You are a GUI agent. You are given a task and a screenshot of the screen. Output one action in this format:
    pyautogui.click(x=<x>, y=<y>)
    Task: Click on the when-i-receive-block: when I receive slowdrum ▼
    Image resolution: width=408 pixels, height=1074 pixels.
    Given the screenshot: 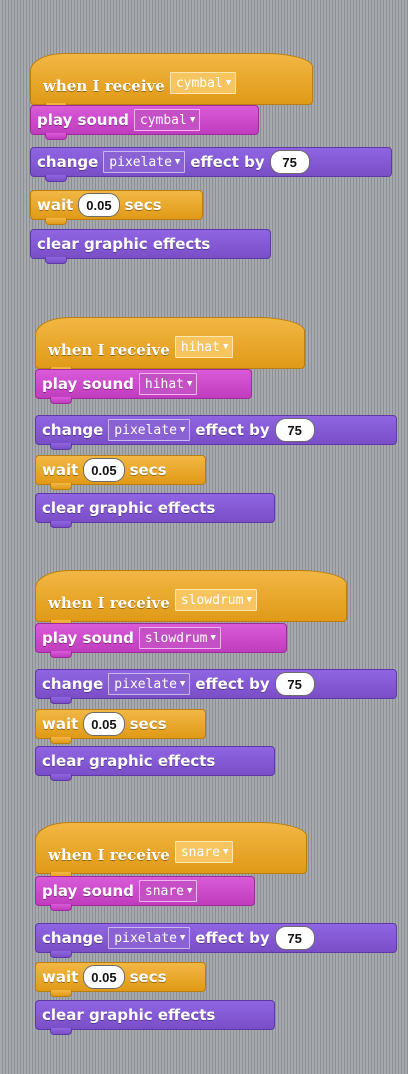 What is the action you would take?
    pyautogui.click(x=191, y=598)
    